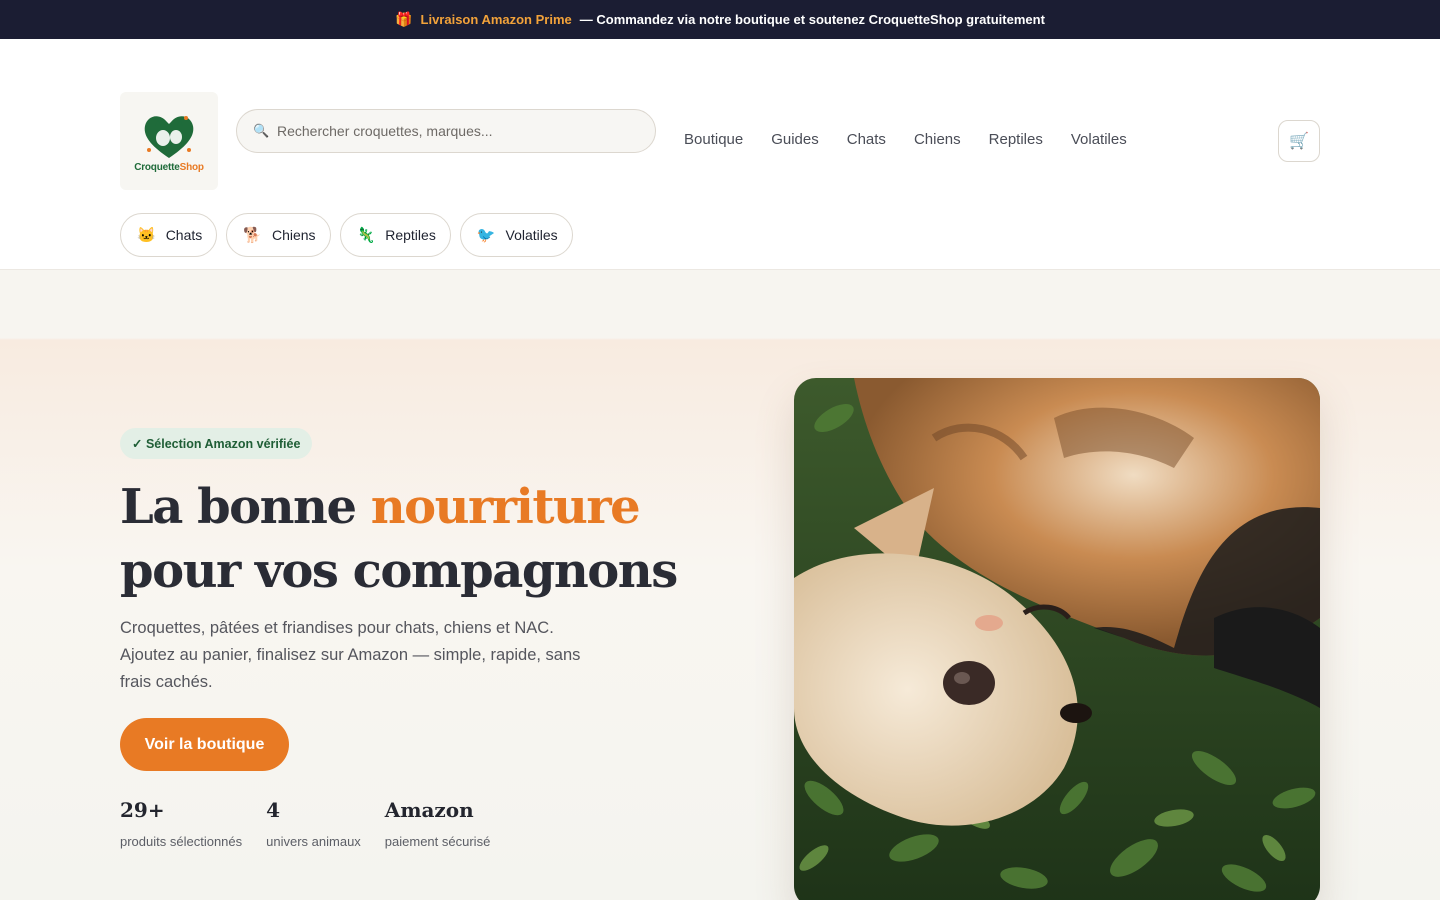  Describe the element at coordinates (261, 130) in the screenshot. I see `search-icon: 🔍` at that location.